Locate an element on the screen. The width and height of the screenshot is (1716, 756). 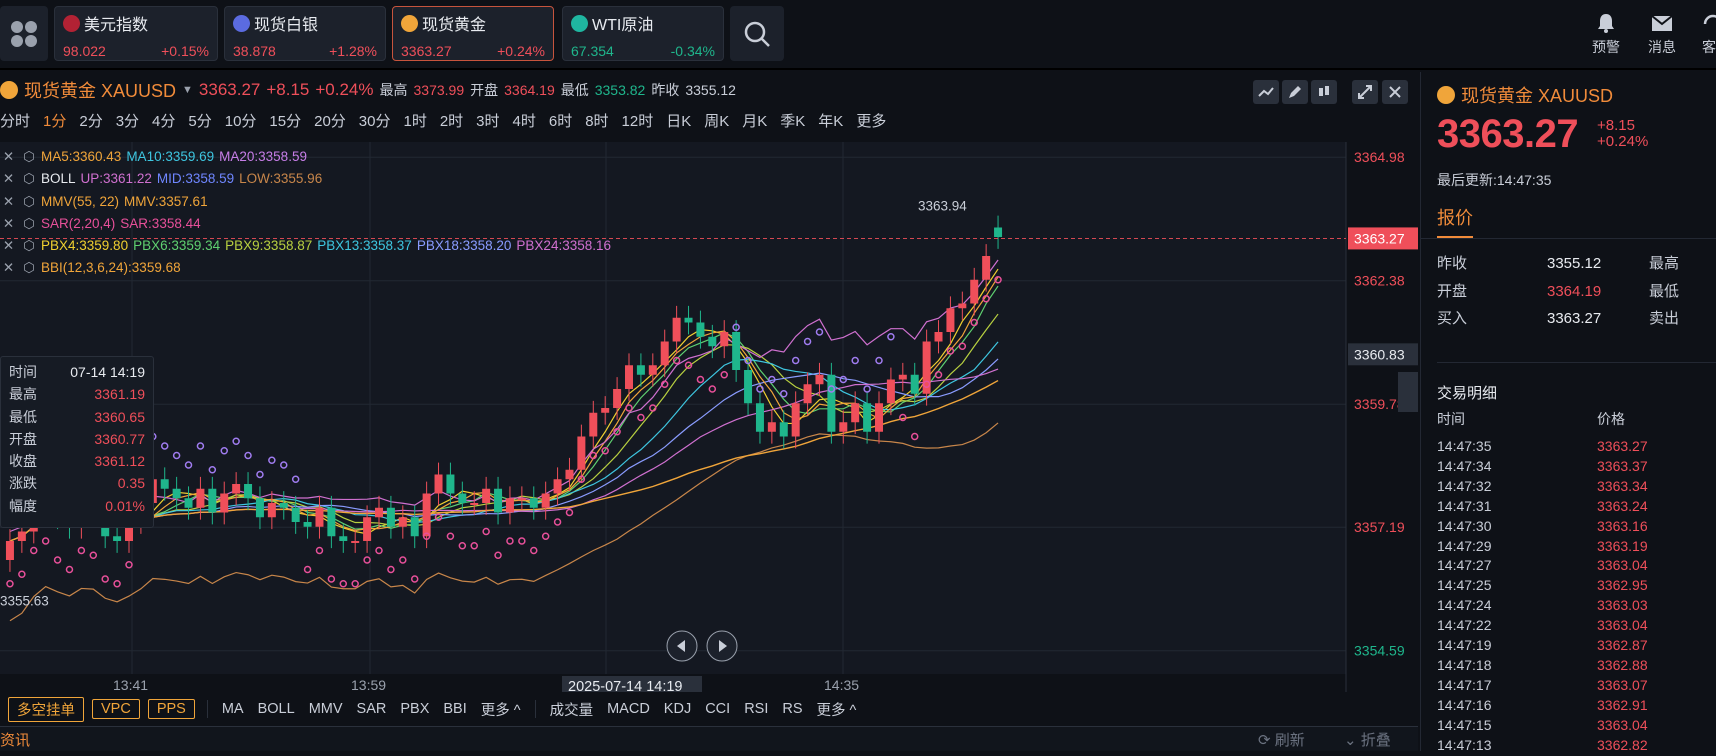
bottom-tag-button: PPS is located at coordinates (171, 709).